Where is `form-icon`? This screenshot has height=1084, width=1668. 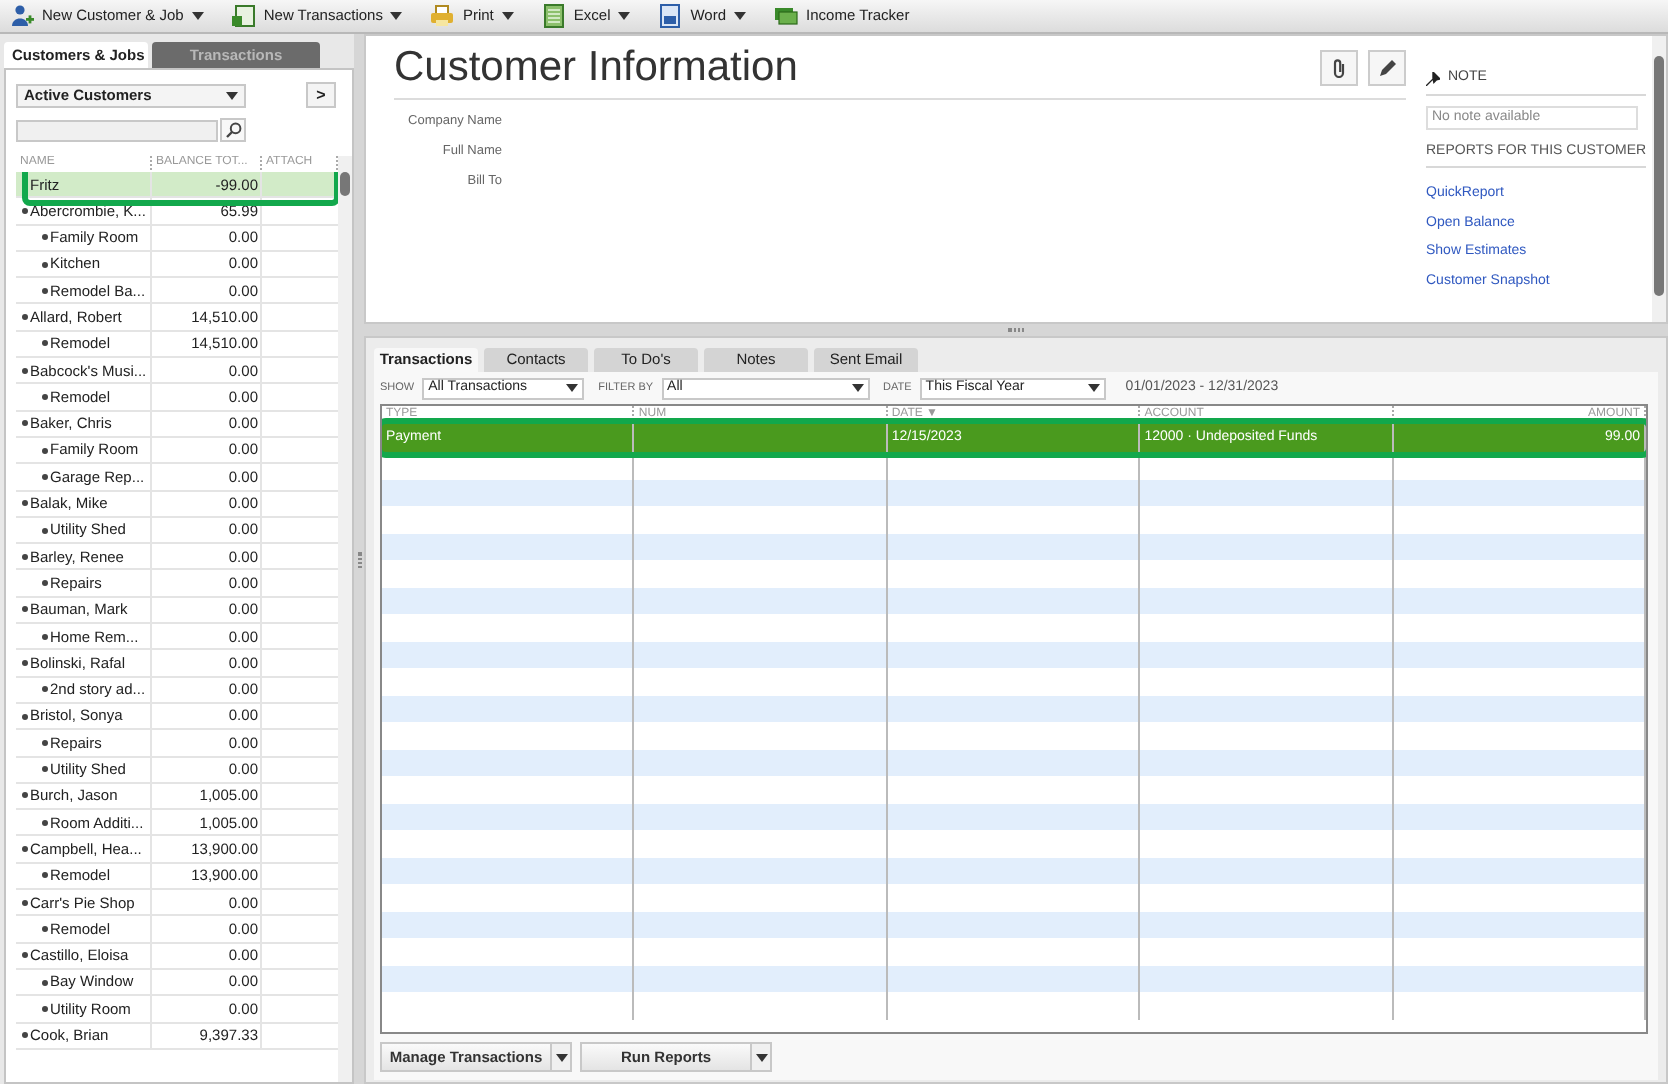
form-icon is located at coordinates (243, 16).